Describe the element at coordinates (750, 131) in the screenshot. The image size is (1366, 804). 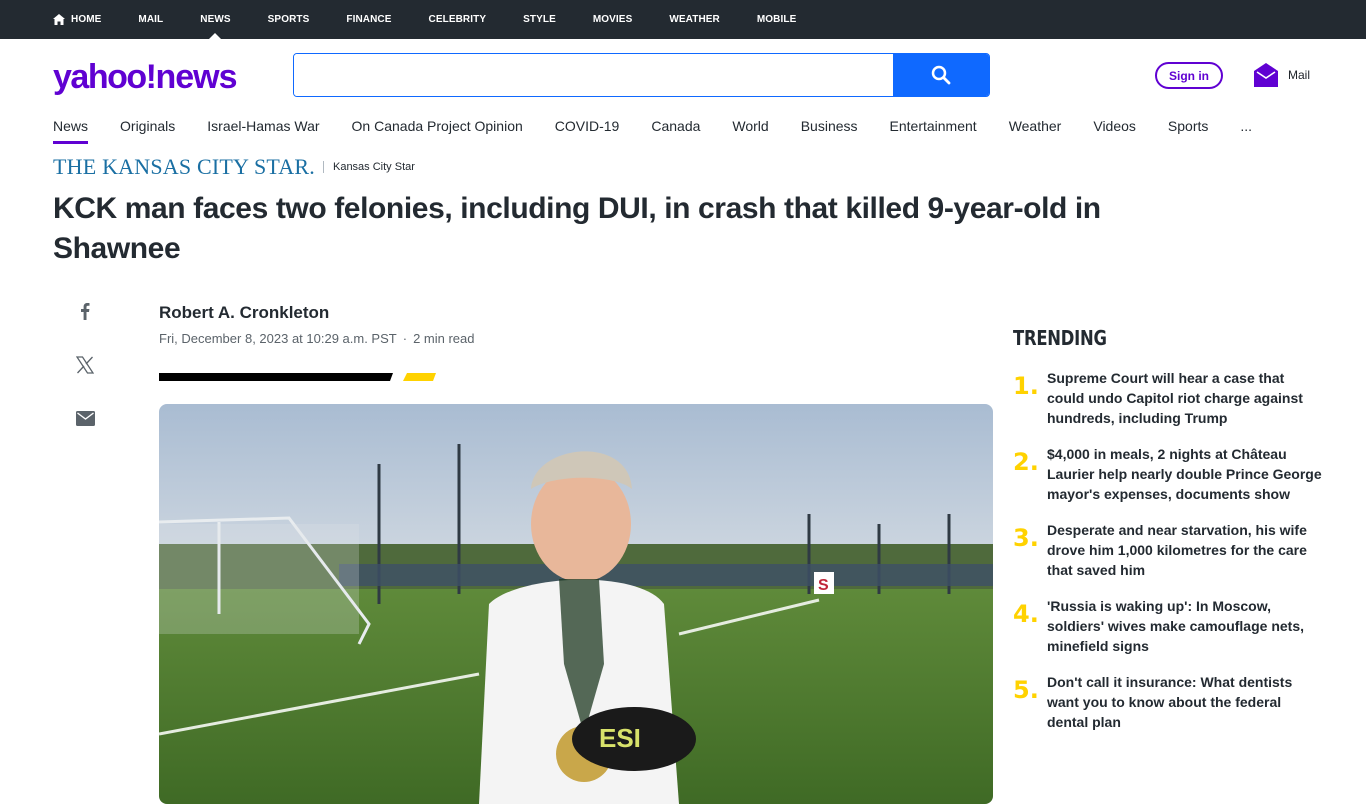
I see `section-world: World` at that location.